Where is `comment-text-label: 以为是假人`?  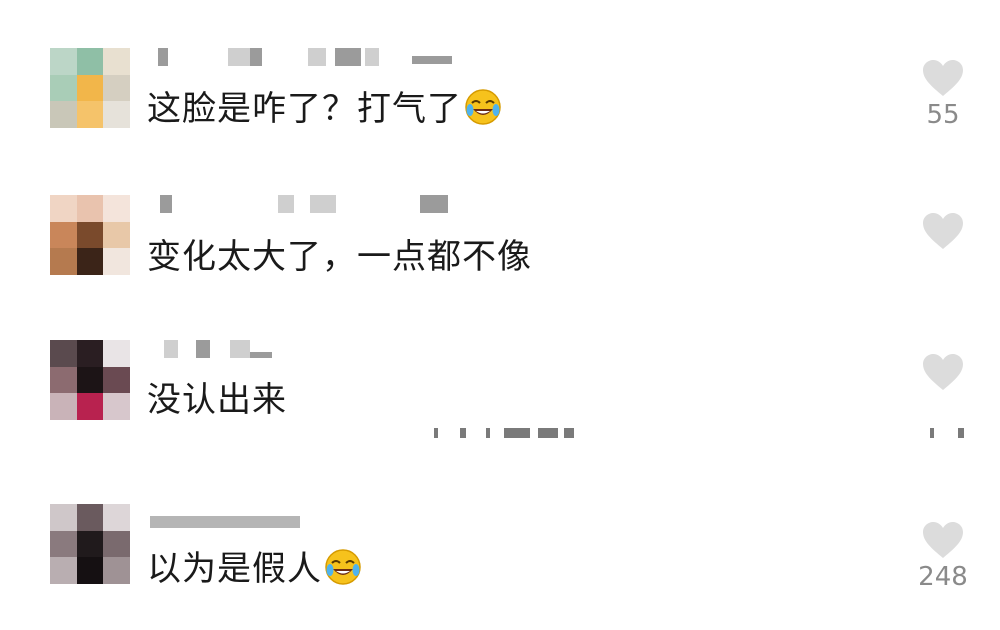
comment-text-label: 以为是假人 is located at coordinates (234, 569).